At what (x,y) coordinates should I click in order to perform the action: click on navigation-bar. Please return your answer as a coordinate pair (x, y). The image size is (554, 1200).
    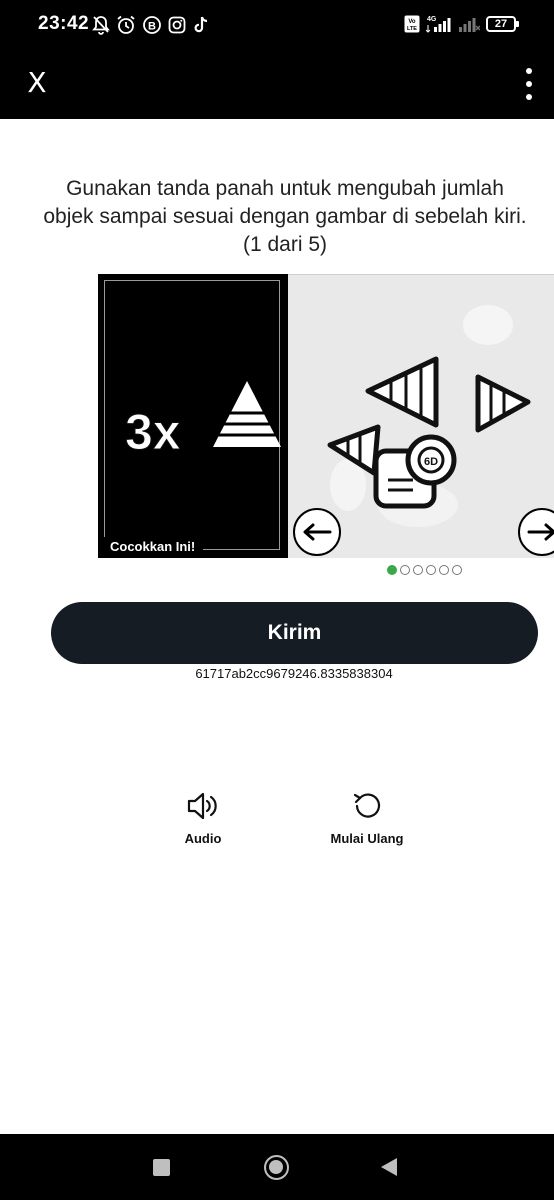
    Looking at the image, I should click on (277, 1167).